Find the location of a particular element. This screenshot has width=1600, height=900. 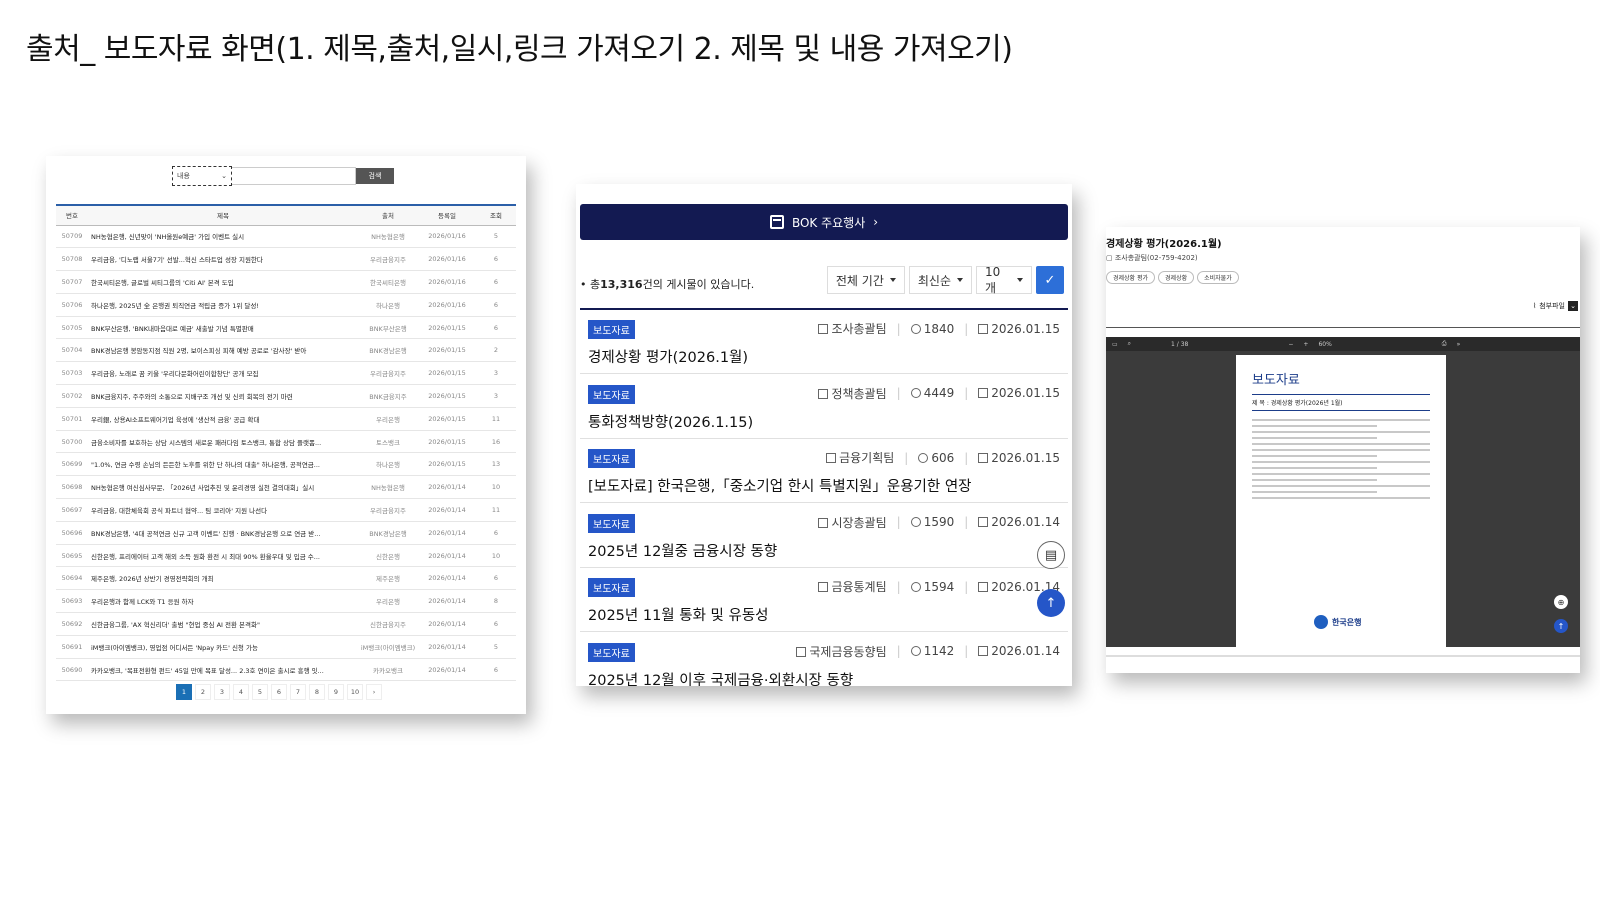

row-title-link: 우리금융, '디노랩 서울7기' 선발...혁신 스타트업 성장 지원한다 is located at coordinates (223, 259).